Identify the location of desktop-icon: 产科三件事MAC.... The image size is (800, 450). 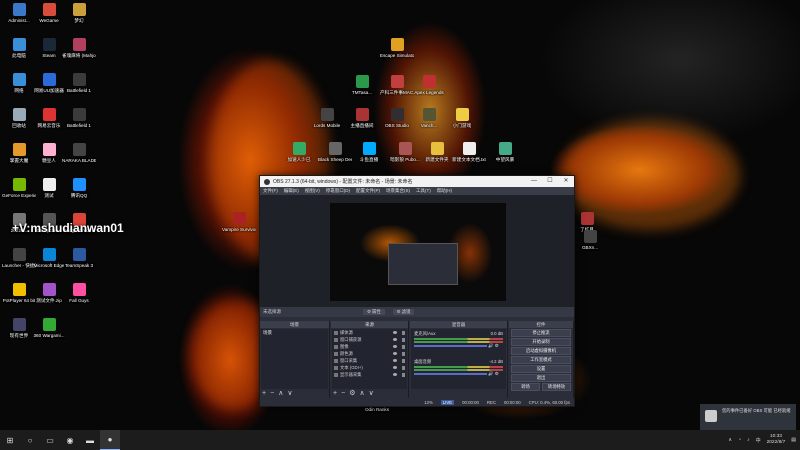
(397, 85).